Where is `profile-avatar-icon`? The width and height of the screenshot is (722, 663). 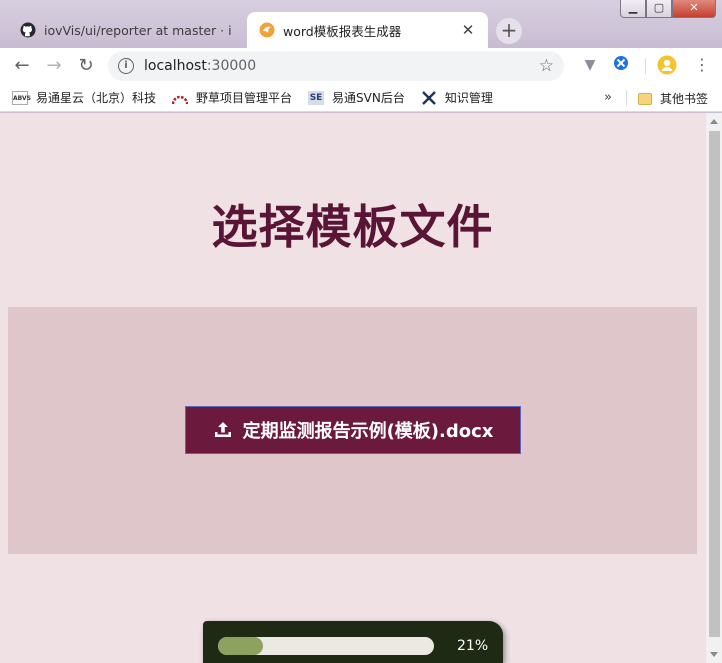 profile-avatar-icon is located at coordinates (667, 65).